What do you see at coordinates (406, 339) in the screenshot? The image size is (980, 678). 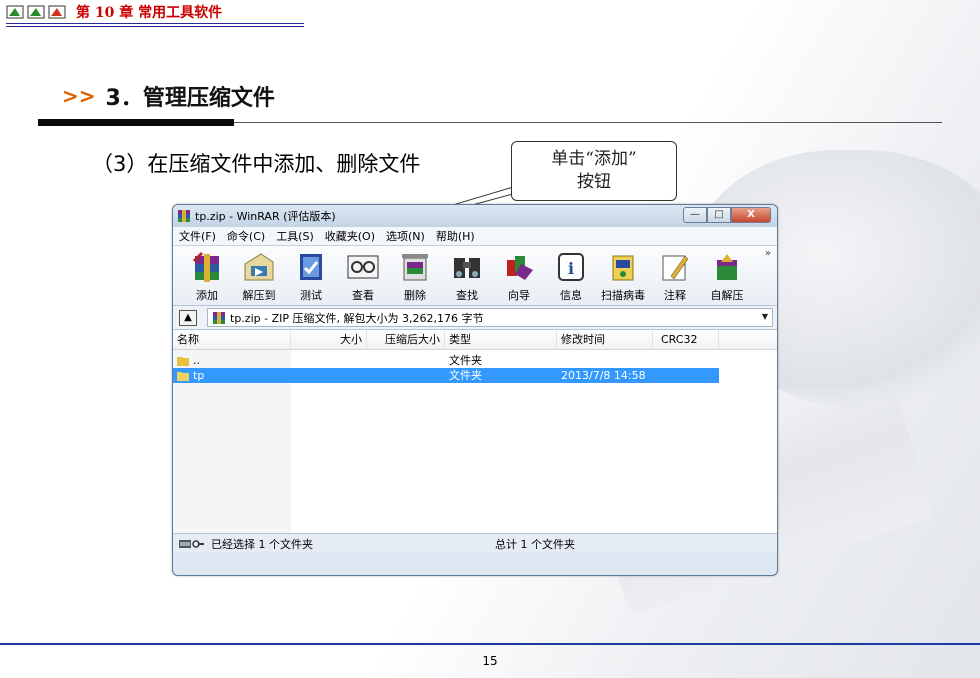 I see `column-packed: 压缩后大小` at bounding box center [406, 339].